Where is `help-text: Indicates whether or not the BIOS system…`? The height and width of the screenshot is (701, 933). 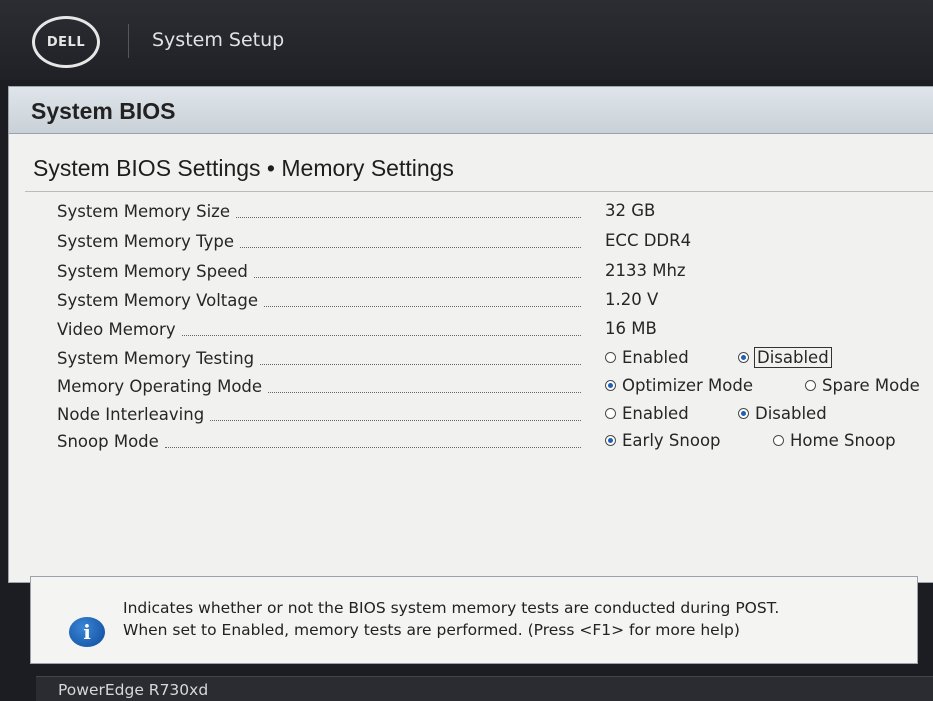
help-text: Indicates whether or not the BIOS system… is located at coordinates (513, 619).